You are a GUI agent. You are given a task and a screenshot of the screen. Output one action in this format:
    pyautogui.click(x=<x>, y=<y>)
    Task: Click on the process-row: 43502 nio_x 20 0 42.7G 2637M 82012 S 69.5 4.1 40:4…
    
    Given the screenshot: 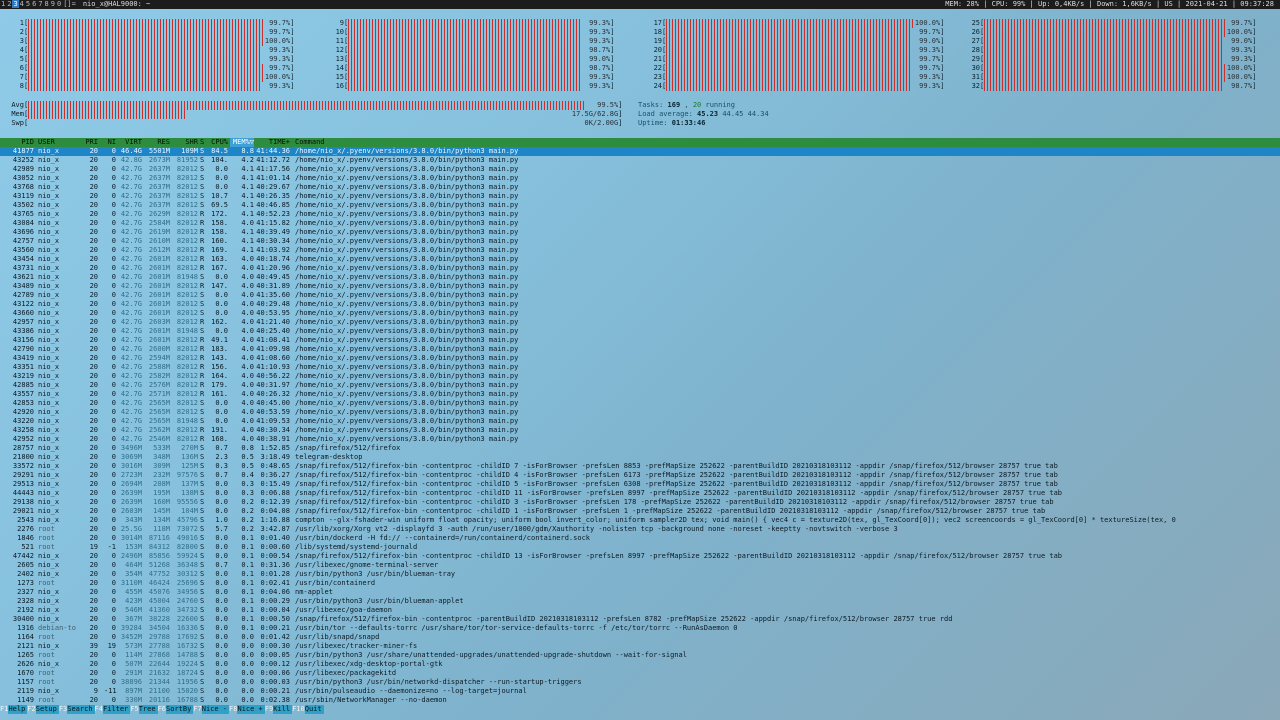 What is the action you would take?
    pyautogui.click(x=640, y=205)
    